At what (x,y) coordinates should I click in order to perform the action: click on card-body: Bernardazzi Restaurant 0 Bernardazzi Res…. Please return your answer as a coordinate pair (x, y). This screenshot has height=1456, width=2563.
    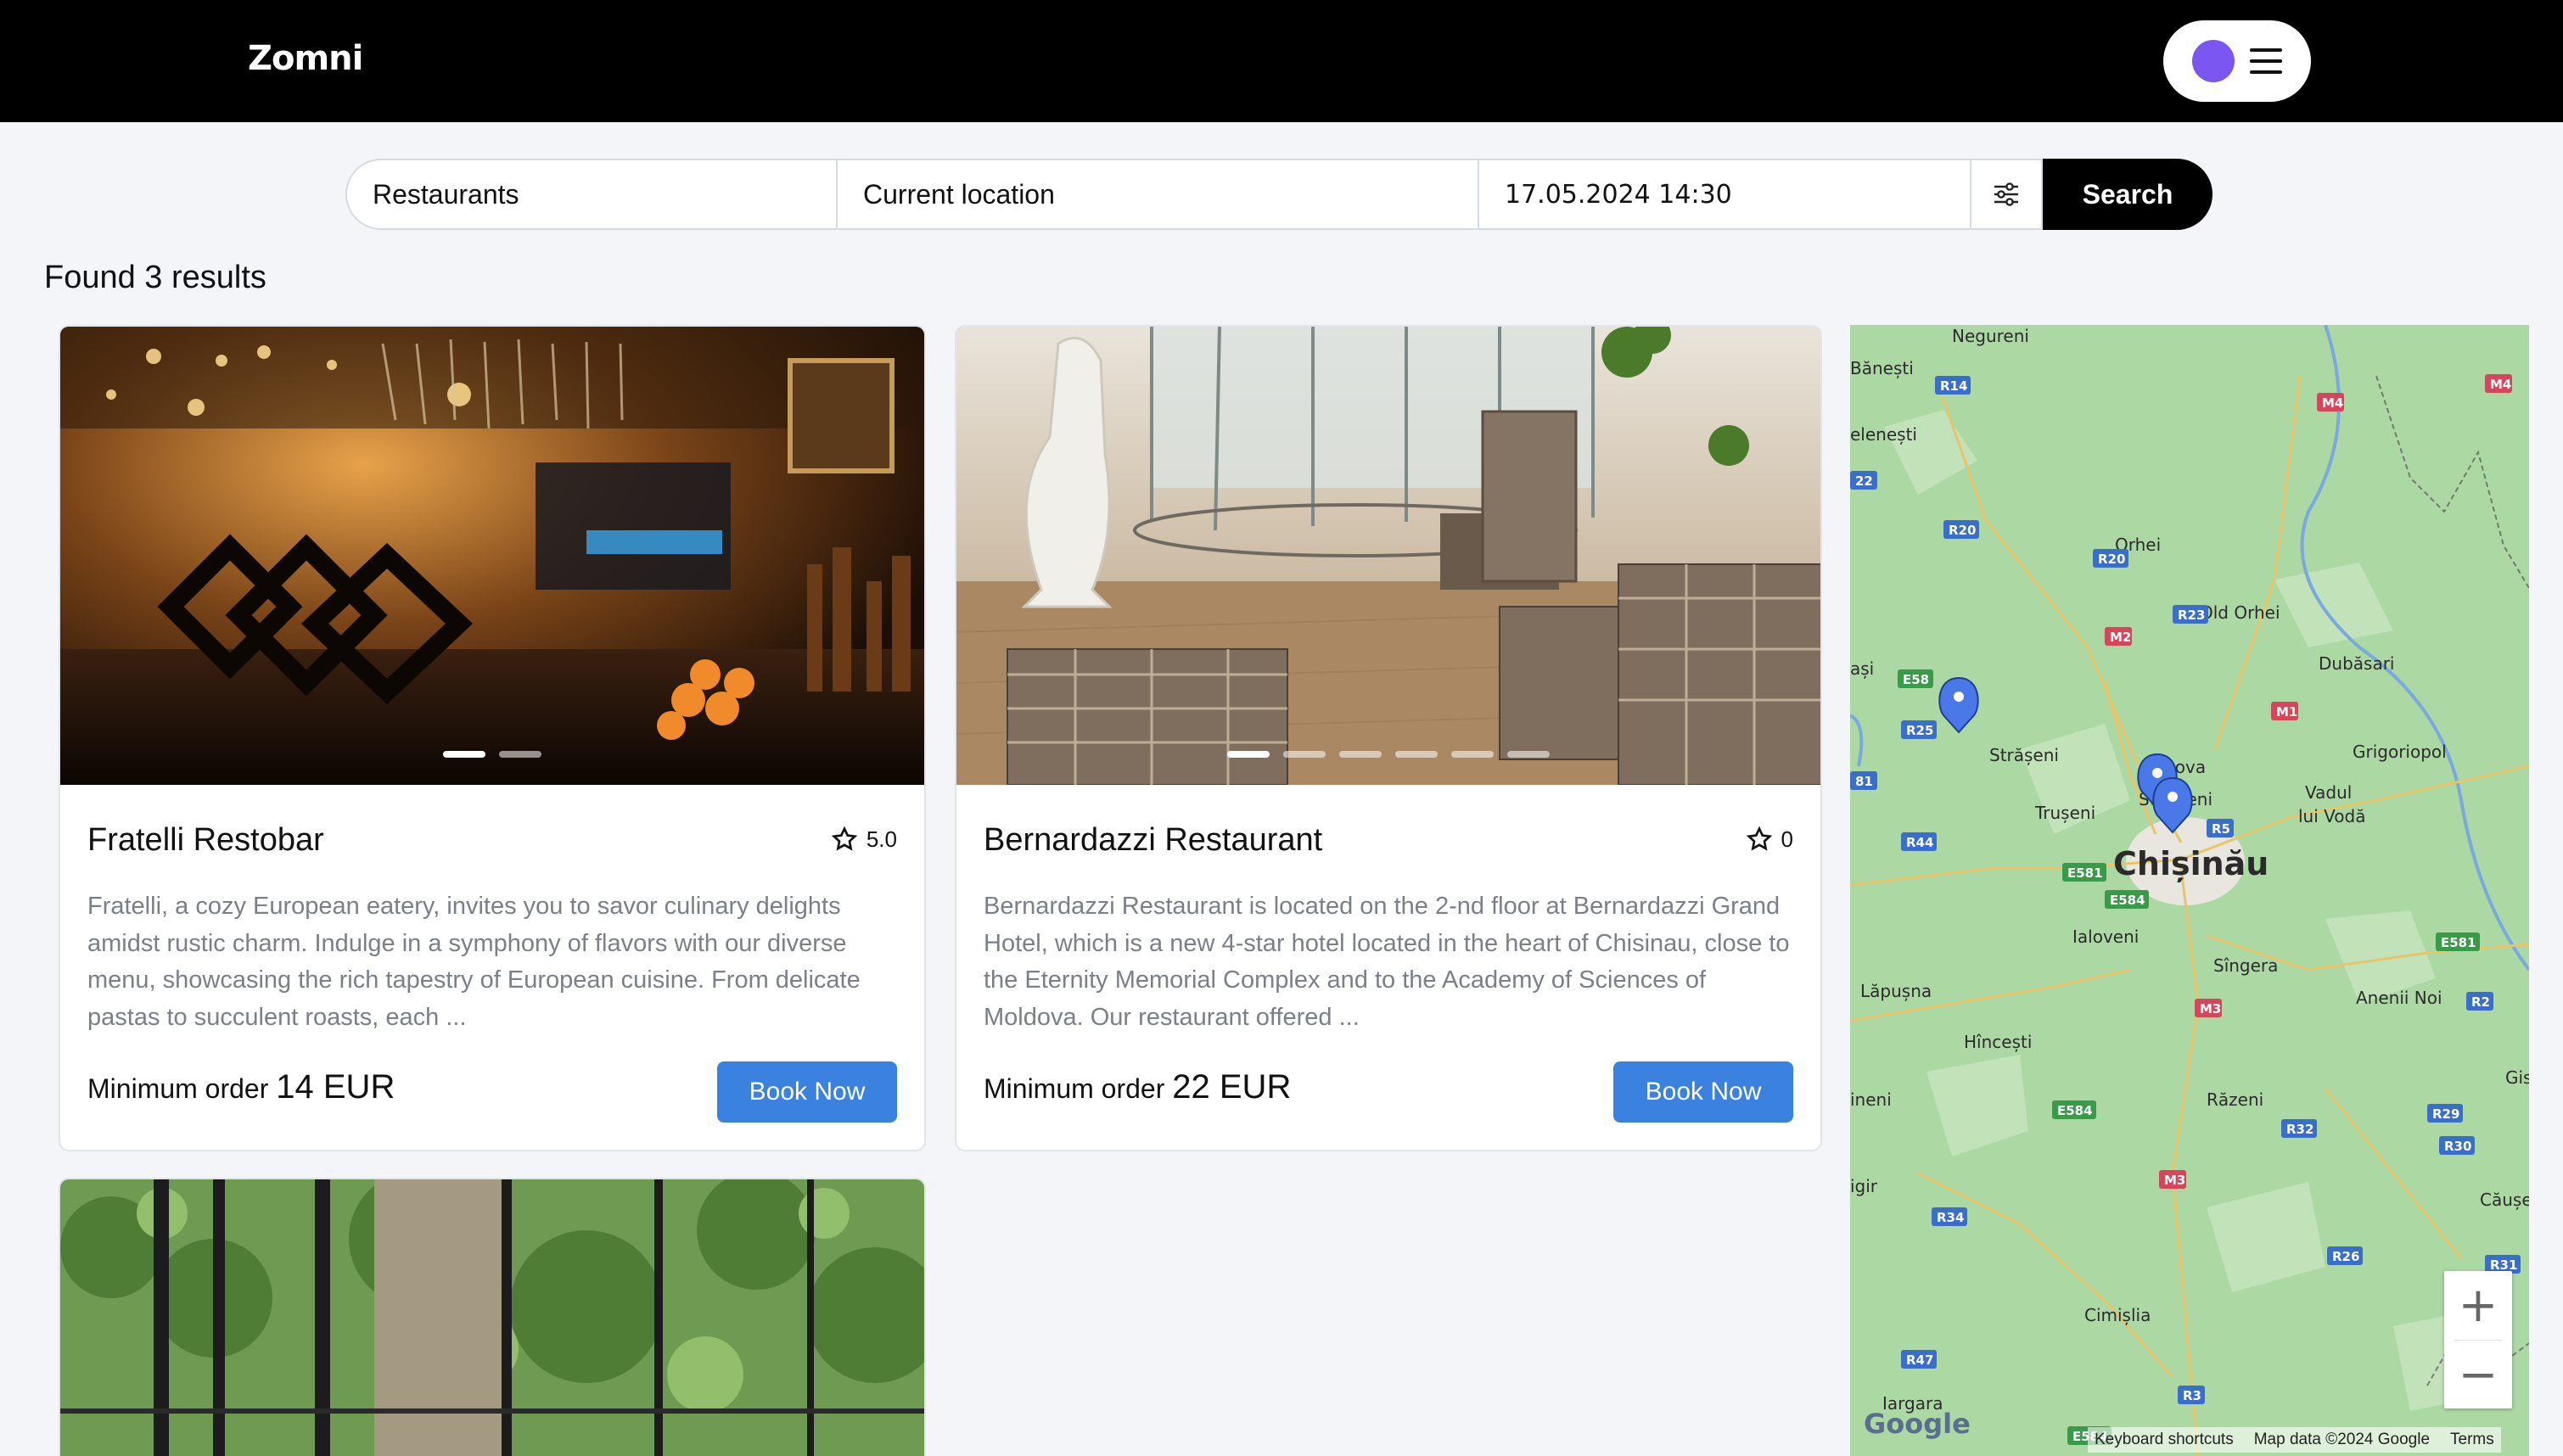
    Looking at the image, I should click on (1388, 967).